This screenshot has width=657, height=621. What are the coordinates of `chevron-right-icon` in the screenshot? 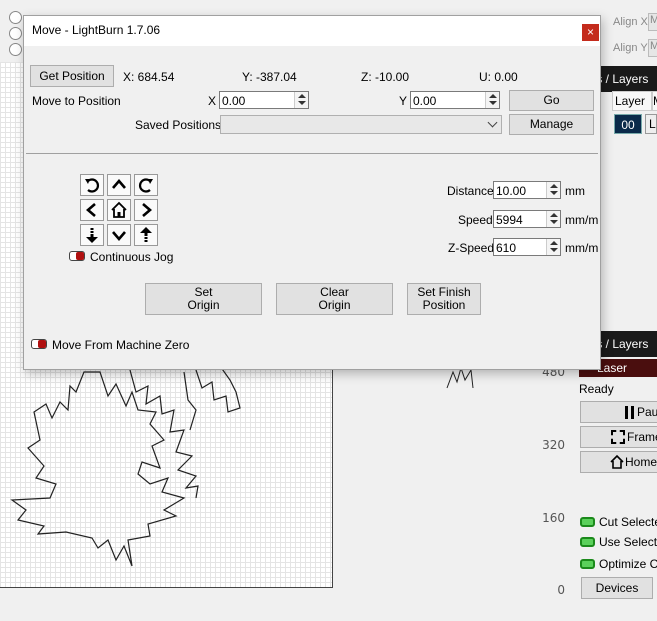 It's located at (147, 210).